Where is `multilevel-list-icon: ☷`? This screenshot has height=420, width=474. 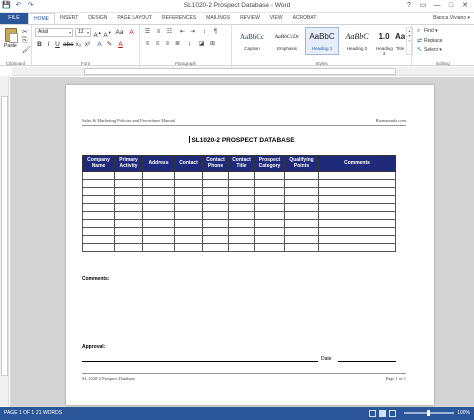
multilevel-list-icon: ☷ is located at coordinates (169, 32).